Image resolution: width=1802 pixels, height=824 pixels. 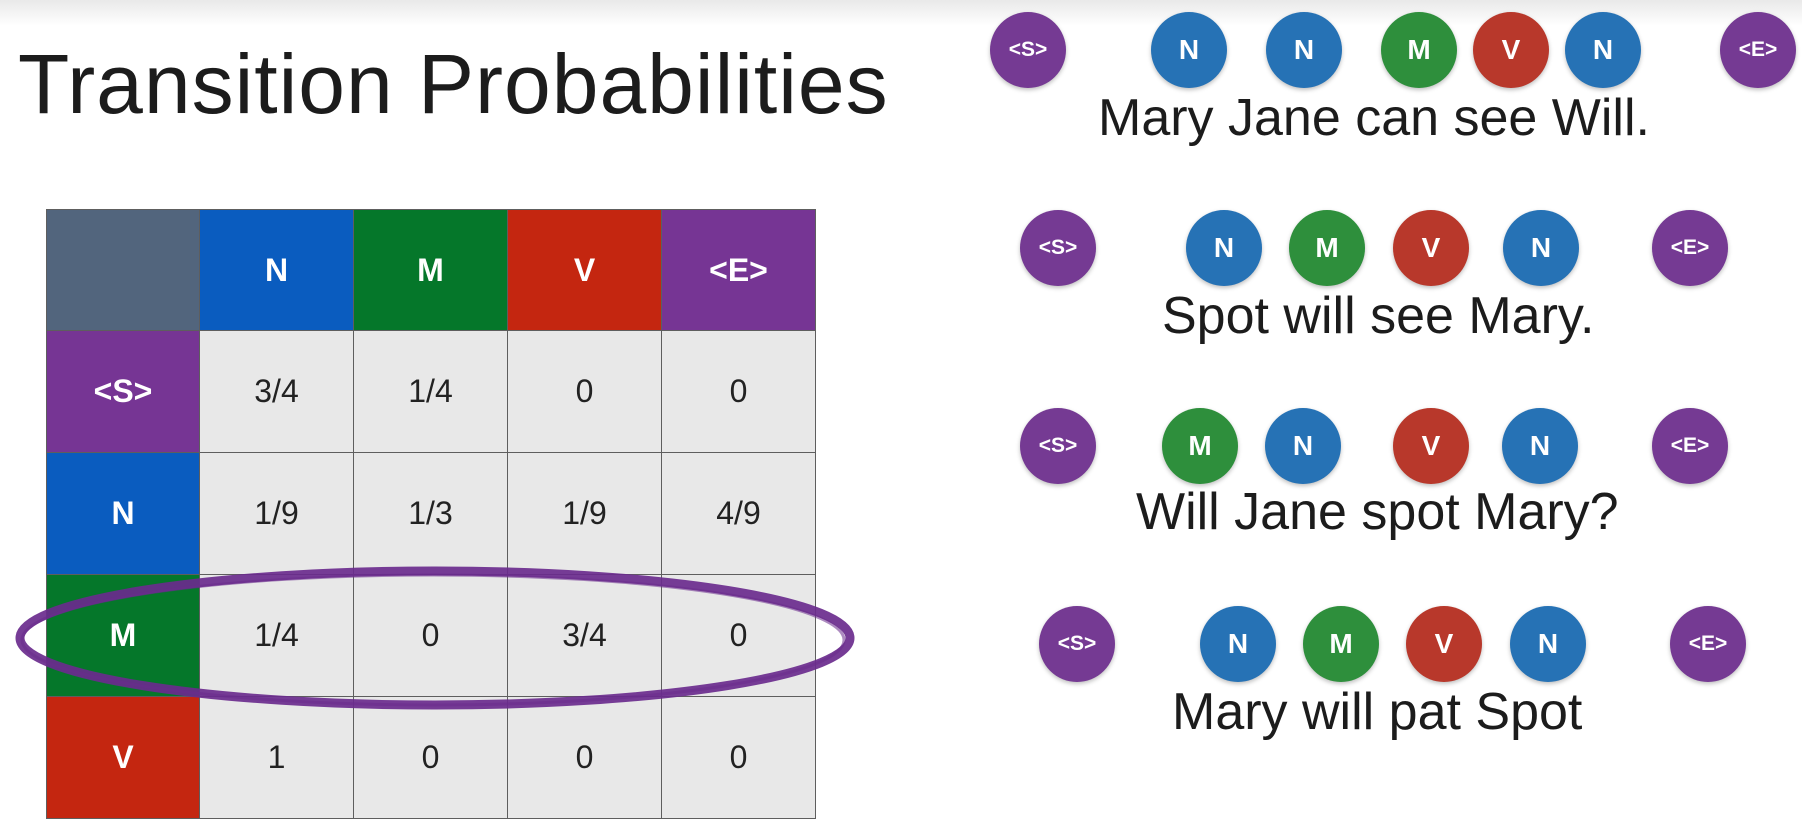 What do you see at coordinates (453, 84) in the screenshot?
I see `slide-title: Transition Probabilities` at bounding box center [453, 84].